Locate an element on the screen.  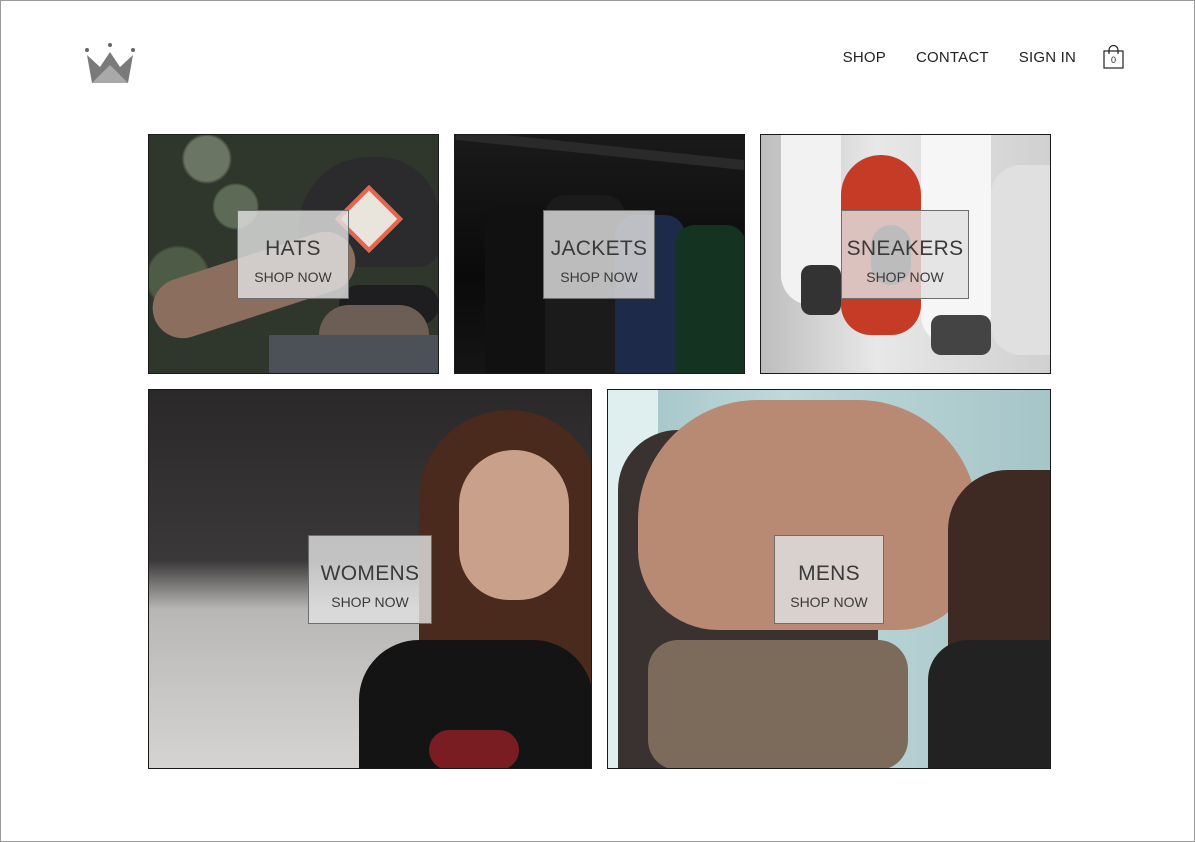
tile-label: WOMENS SHOP NOW is located at coordinates (370, 579).